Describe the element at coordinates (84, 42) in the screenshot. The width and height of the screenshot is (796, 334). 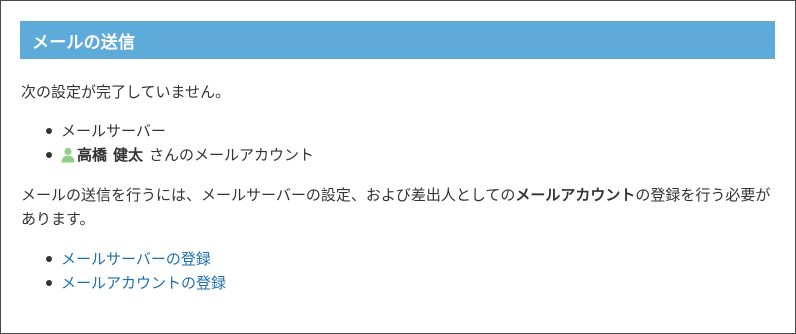
I see `section-title: メールの送信` at that location.